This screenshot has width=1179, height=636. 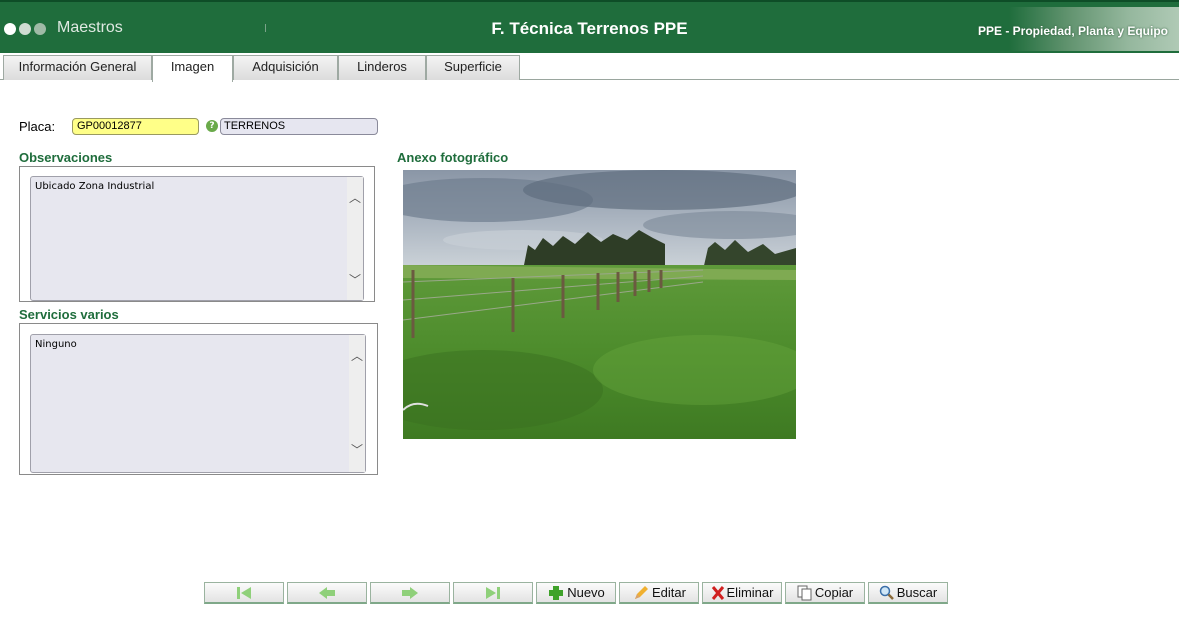 What do you see at coordinates (198, 403) in the screenshot?
I see `servicios-textarea: Ninguno ︿ ﹀` at bounding box center [198, 403].